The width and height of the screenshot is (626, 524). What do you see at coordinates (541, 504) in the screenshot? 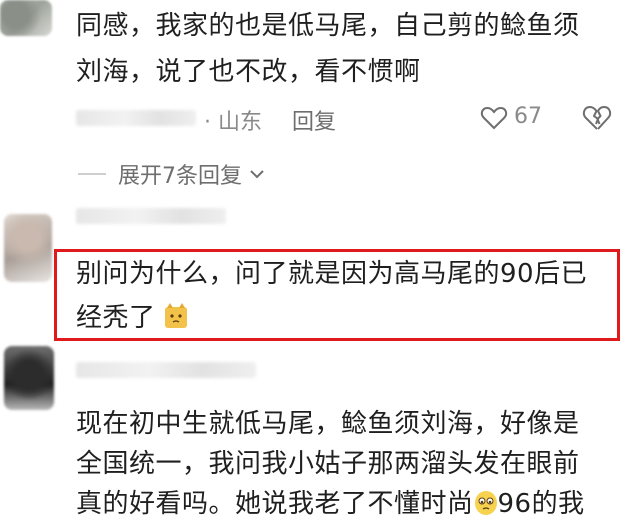
I see `comment-text-part: 96的我` at bounding box center [541, 504].